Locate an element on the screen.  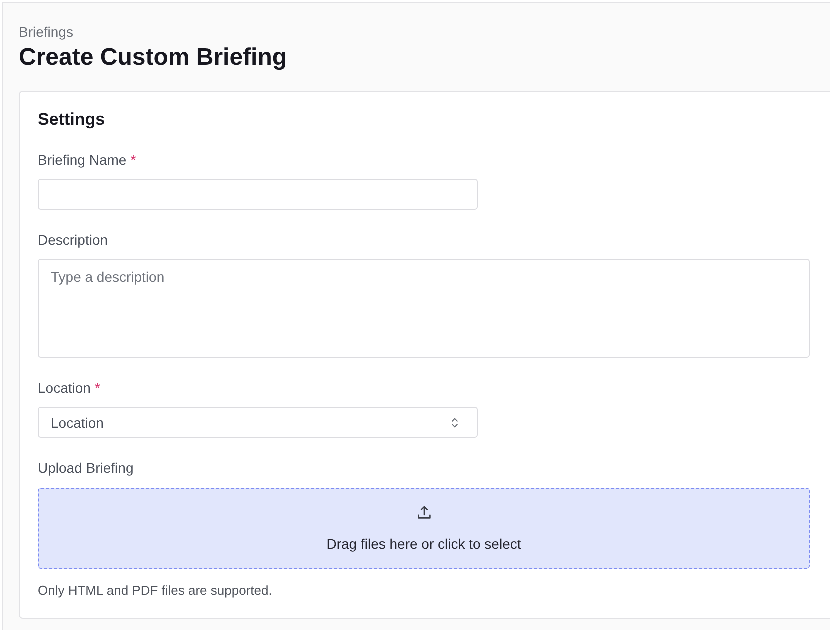
text-input-field is located at coordinates (258, 194).